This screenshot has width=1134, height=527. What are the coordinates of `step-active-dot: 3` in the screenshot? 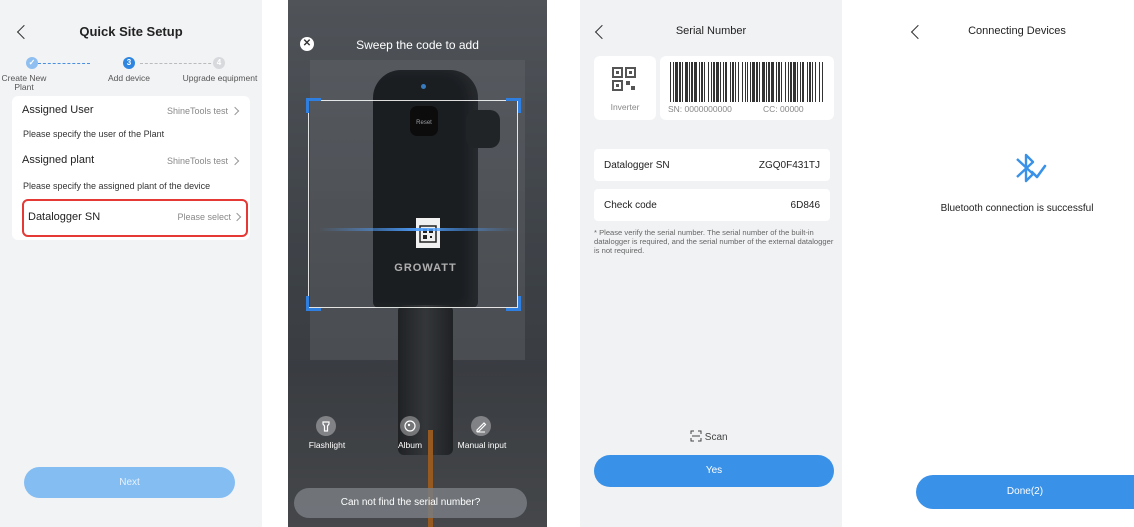 It's located at (129, 63).